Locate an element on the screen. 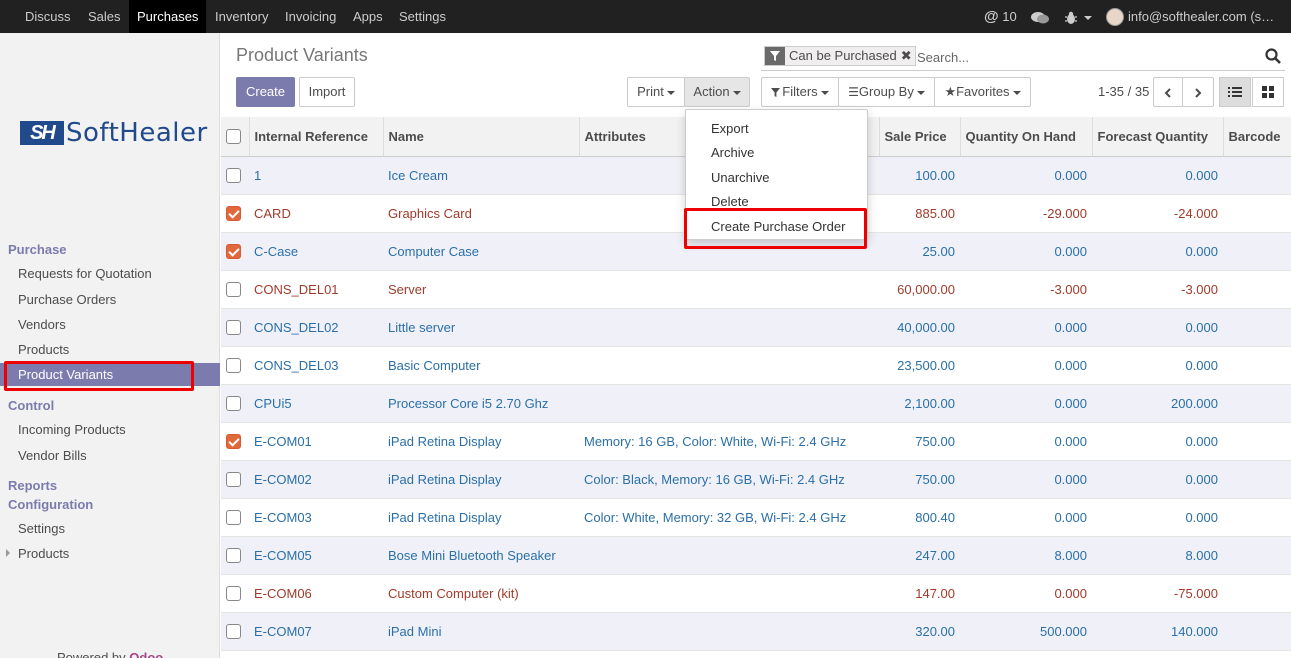 This screenshot has height=658, width=1291. caret-right-icon is located at coordinates (8, 553).